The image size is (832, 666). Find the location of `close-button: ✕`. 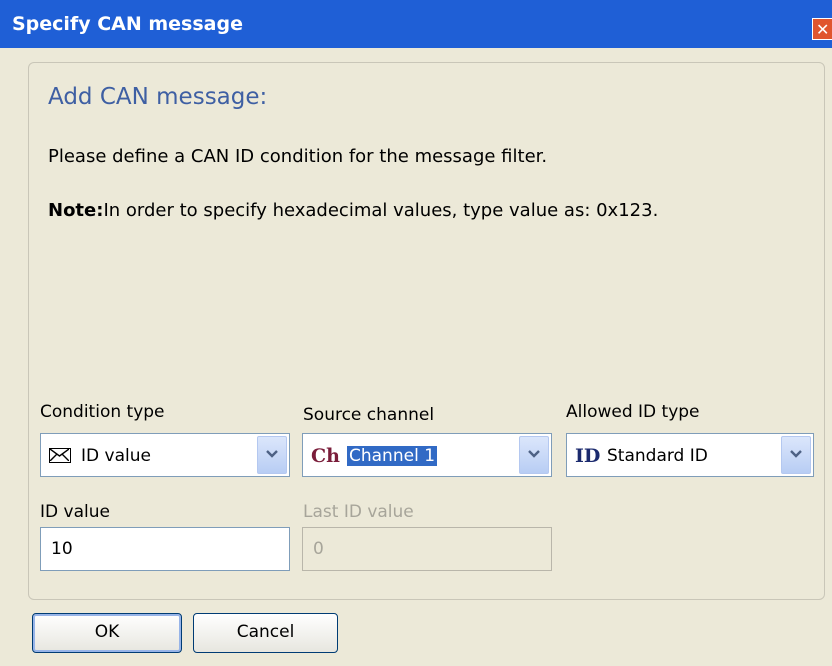

close-button: ✕ is located at coordinates (822, 29).